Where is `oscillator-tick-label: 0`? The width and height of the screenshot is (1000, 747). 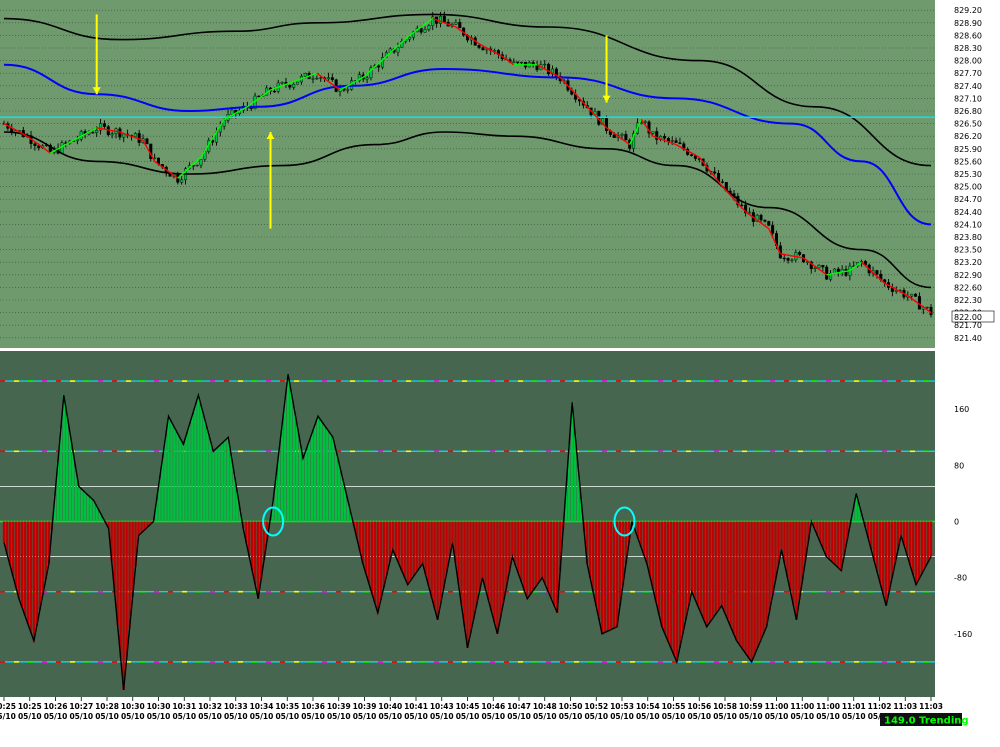 oscillator-tick-label: 0 is located at coordinates (956, 521).